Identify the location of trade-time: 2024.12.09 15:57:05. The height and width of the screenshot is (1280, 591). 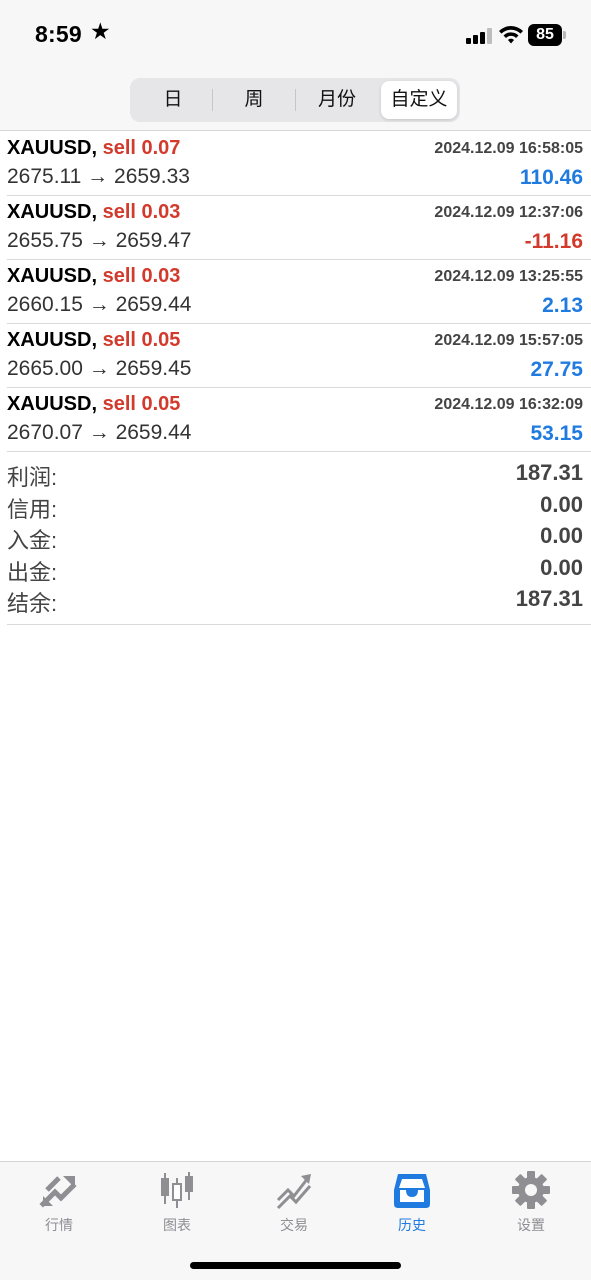
(508, 340).